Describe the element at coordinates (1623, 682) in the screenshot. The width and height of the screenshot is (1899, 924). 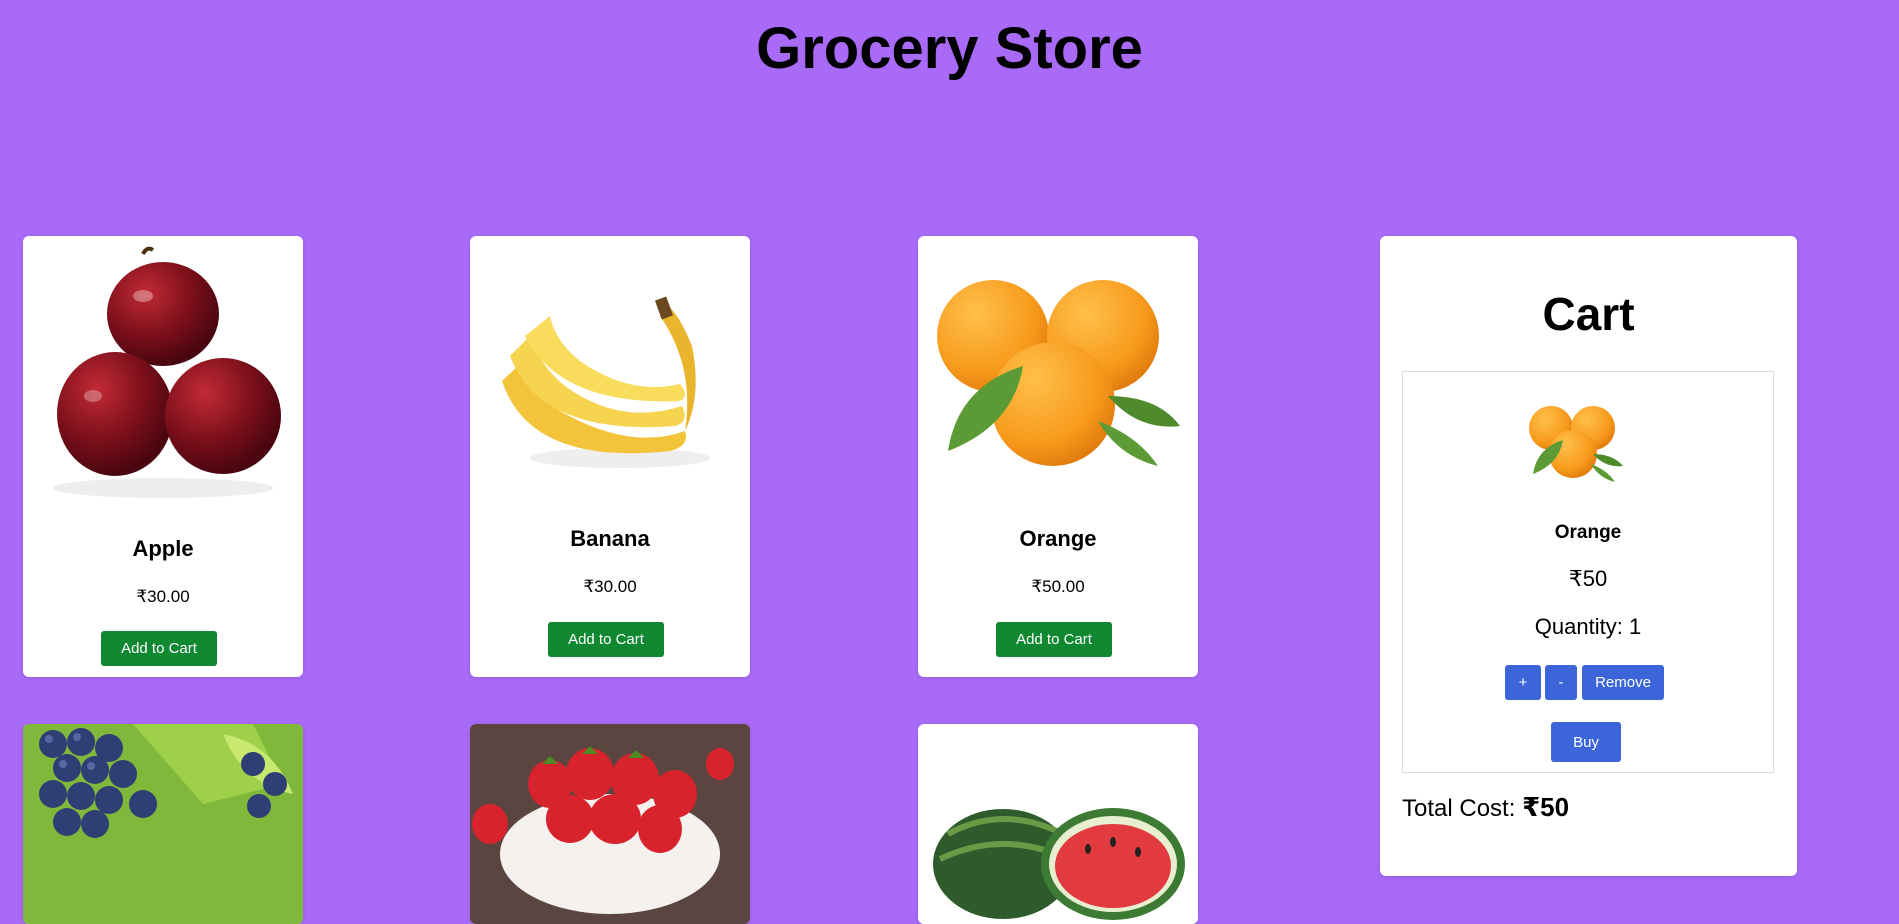
I see `remove-button: Remove` at that location.